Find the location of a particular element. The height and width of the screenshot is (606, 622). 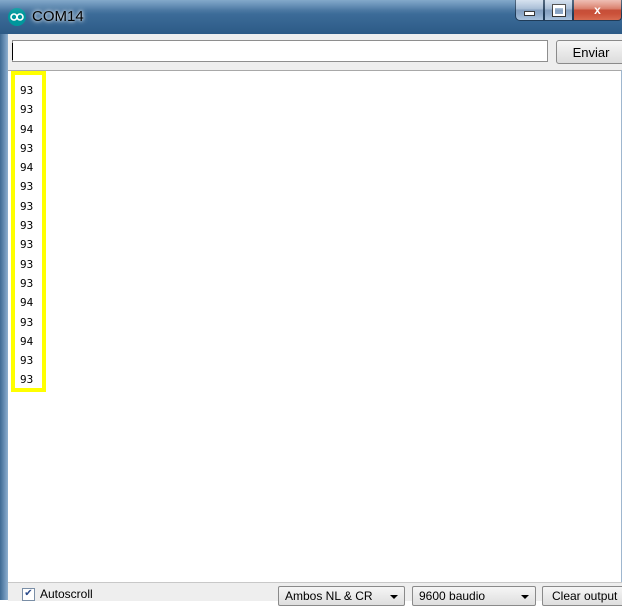

maximize-button is located at coordinates (558, 10).